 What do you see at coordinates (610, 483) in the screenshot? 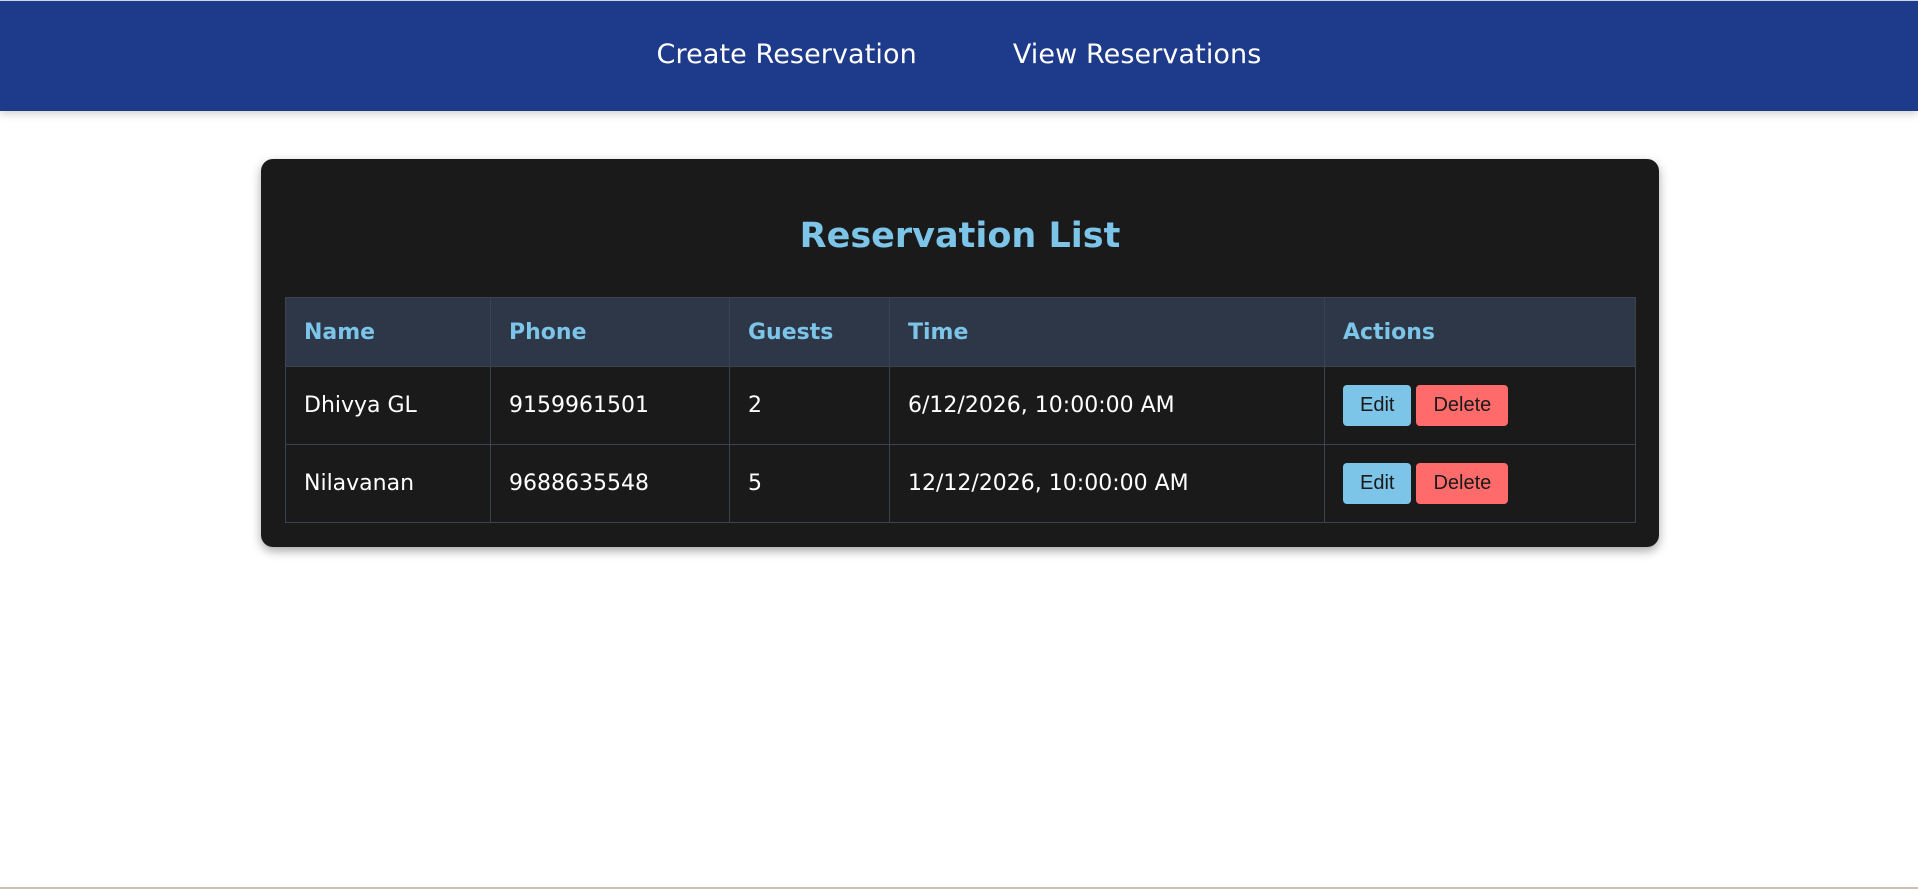
I see `cell-phone: 9688635548` at bounding box center [610, 483].